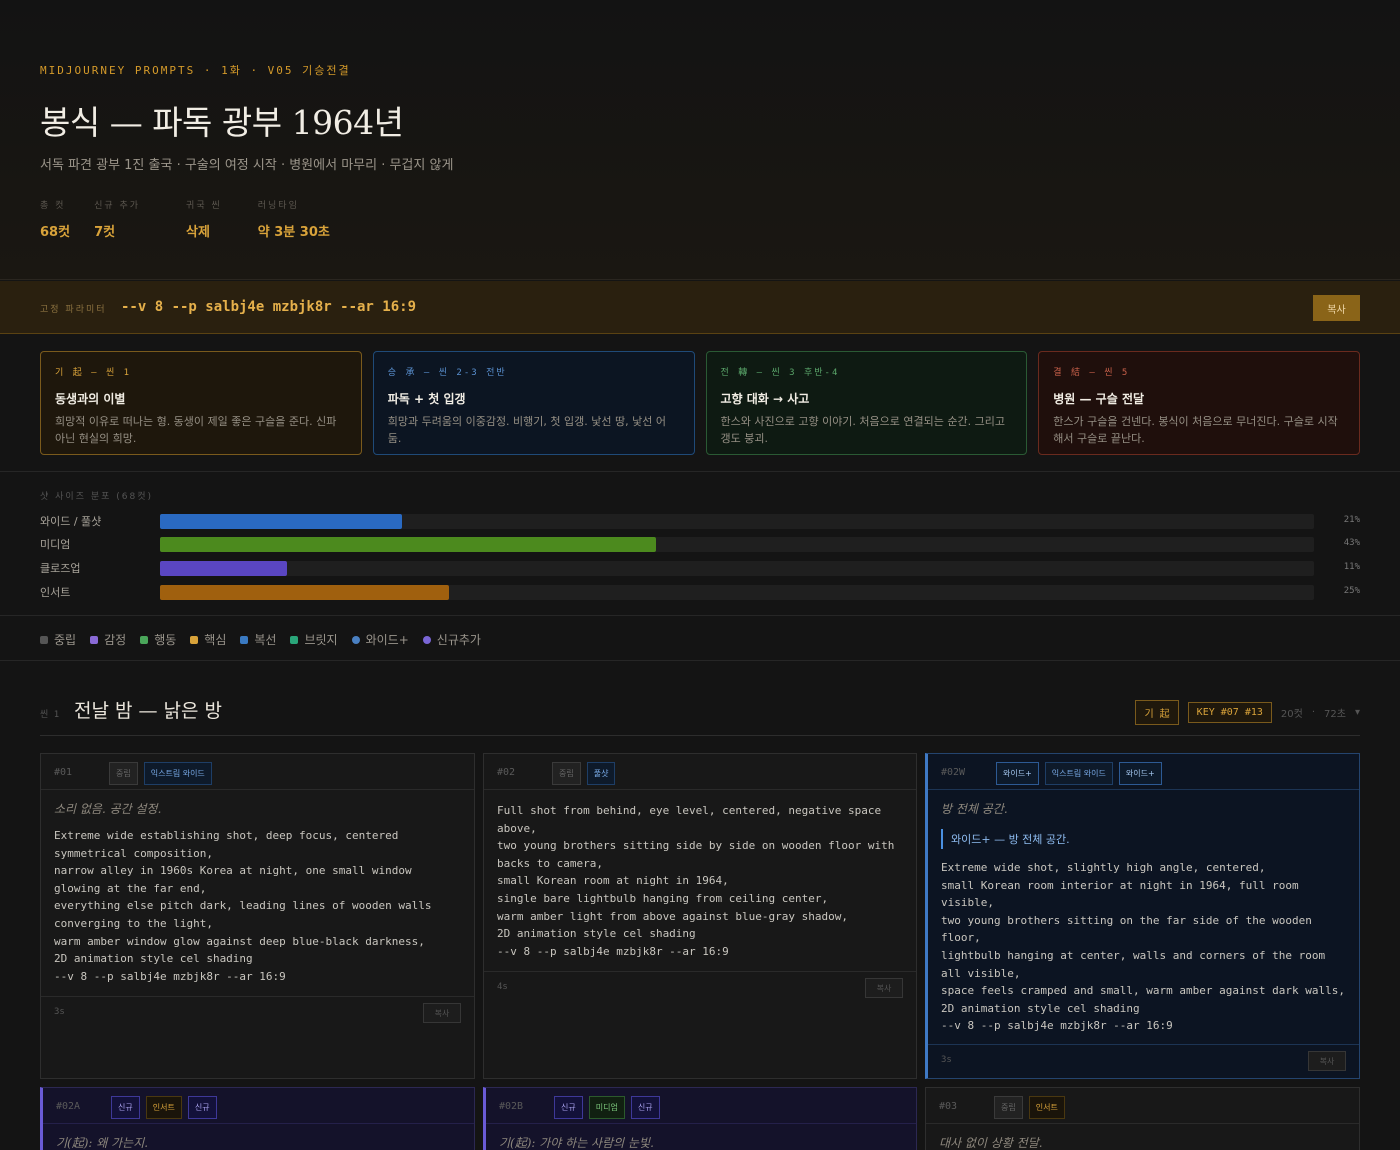  Describe the element at coordinates (1157, 712) in the screenshot. I see `scene-arc-tag: 기 起` at that location.